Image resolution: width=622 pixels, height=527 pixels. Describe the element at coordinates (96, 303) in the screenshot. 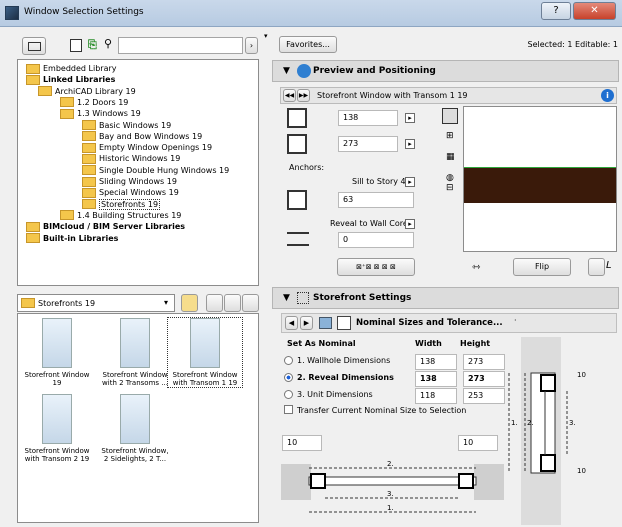

I see `folder-dropdown: Storefronts 19 ▾` at that location.